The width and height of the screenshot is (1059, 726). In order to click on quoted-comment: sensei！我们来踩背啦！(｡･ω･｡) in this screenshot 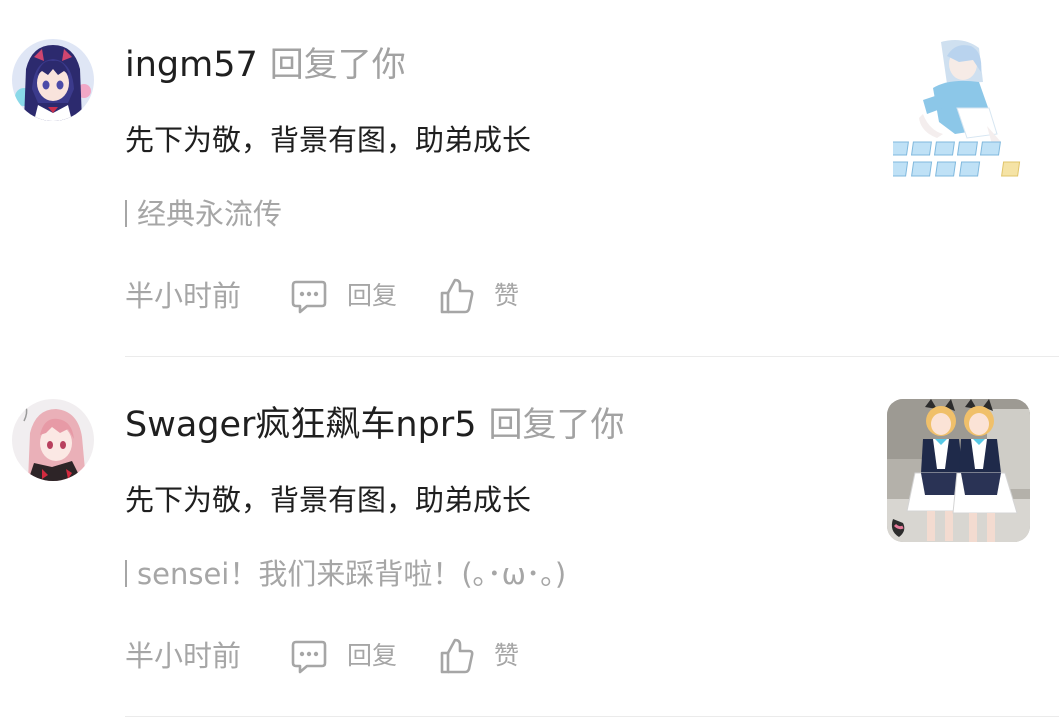, I will do `click(345, 574)`.